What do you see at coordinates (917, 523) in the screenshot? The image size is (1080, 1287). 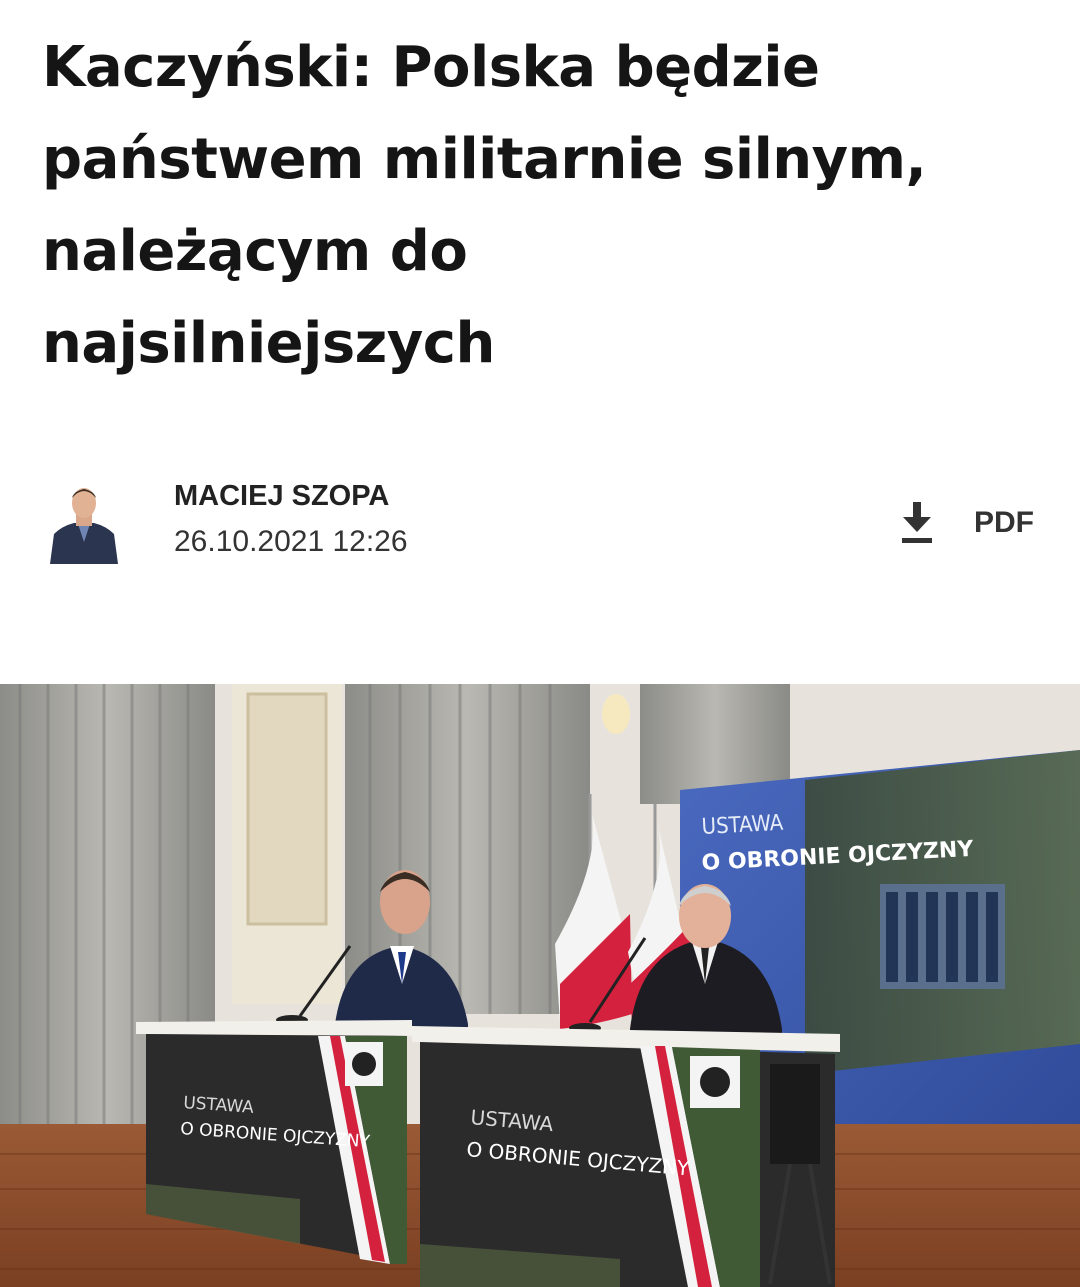 I see `download-icon` at bounding box center [917, 523].